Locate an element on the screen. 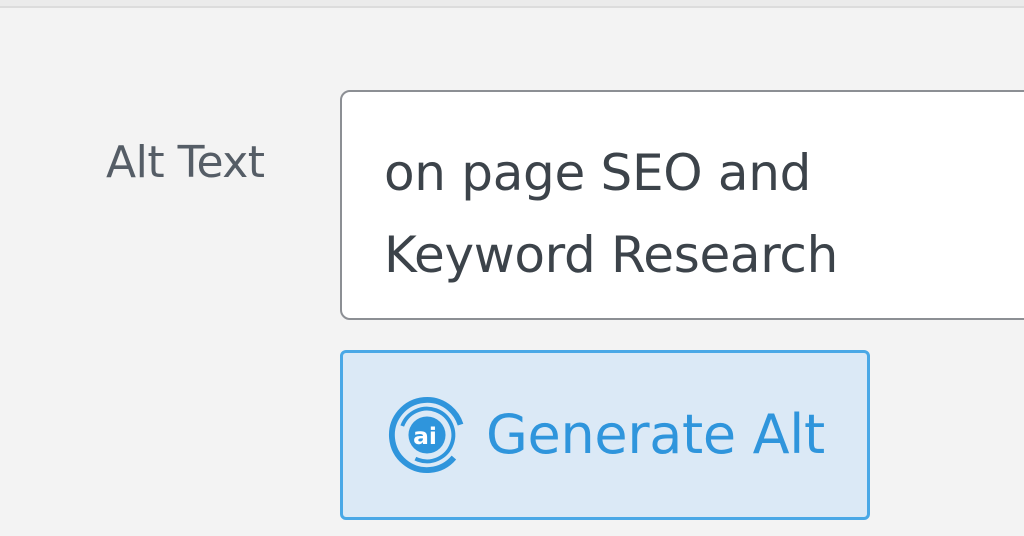 The width and height of the screenshot is (1024, 536). svg-text: ai is located at coordinates (425, 436).